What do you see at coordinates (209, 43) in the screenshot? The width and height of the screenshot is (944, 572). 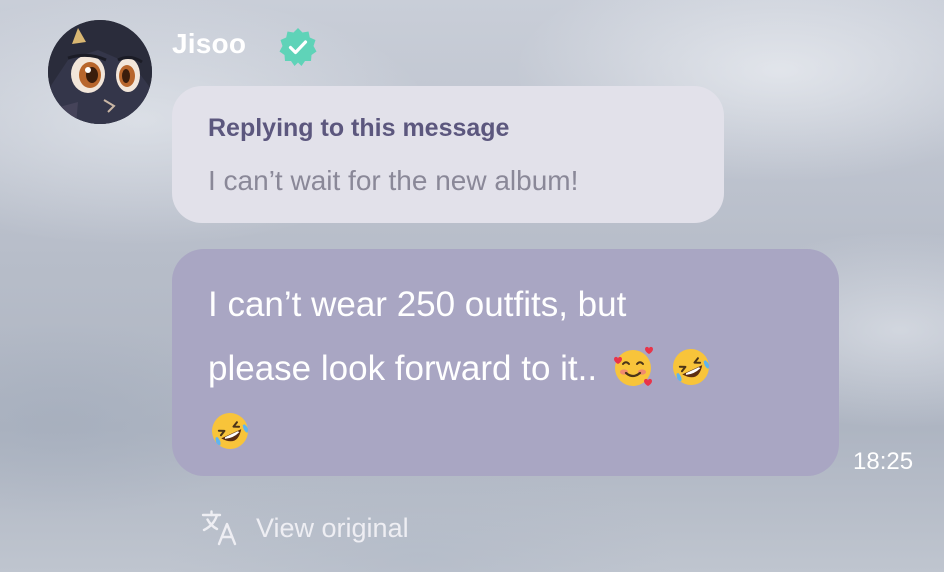 I see `sender-name: Jisoo` at bounding box center [209, 43].